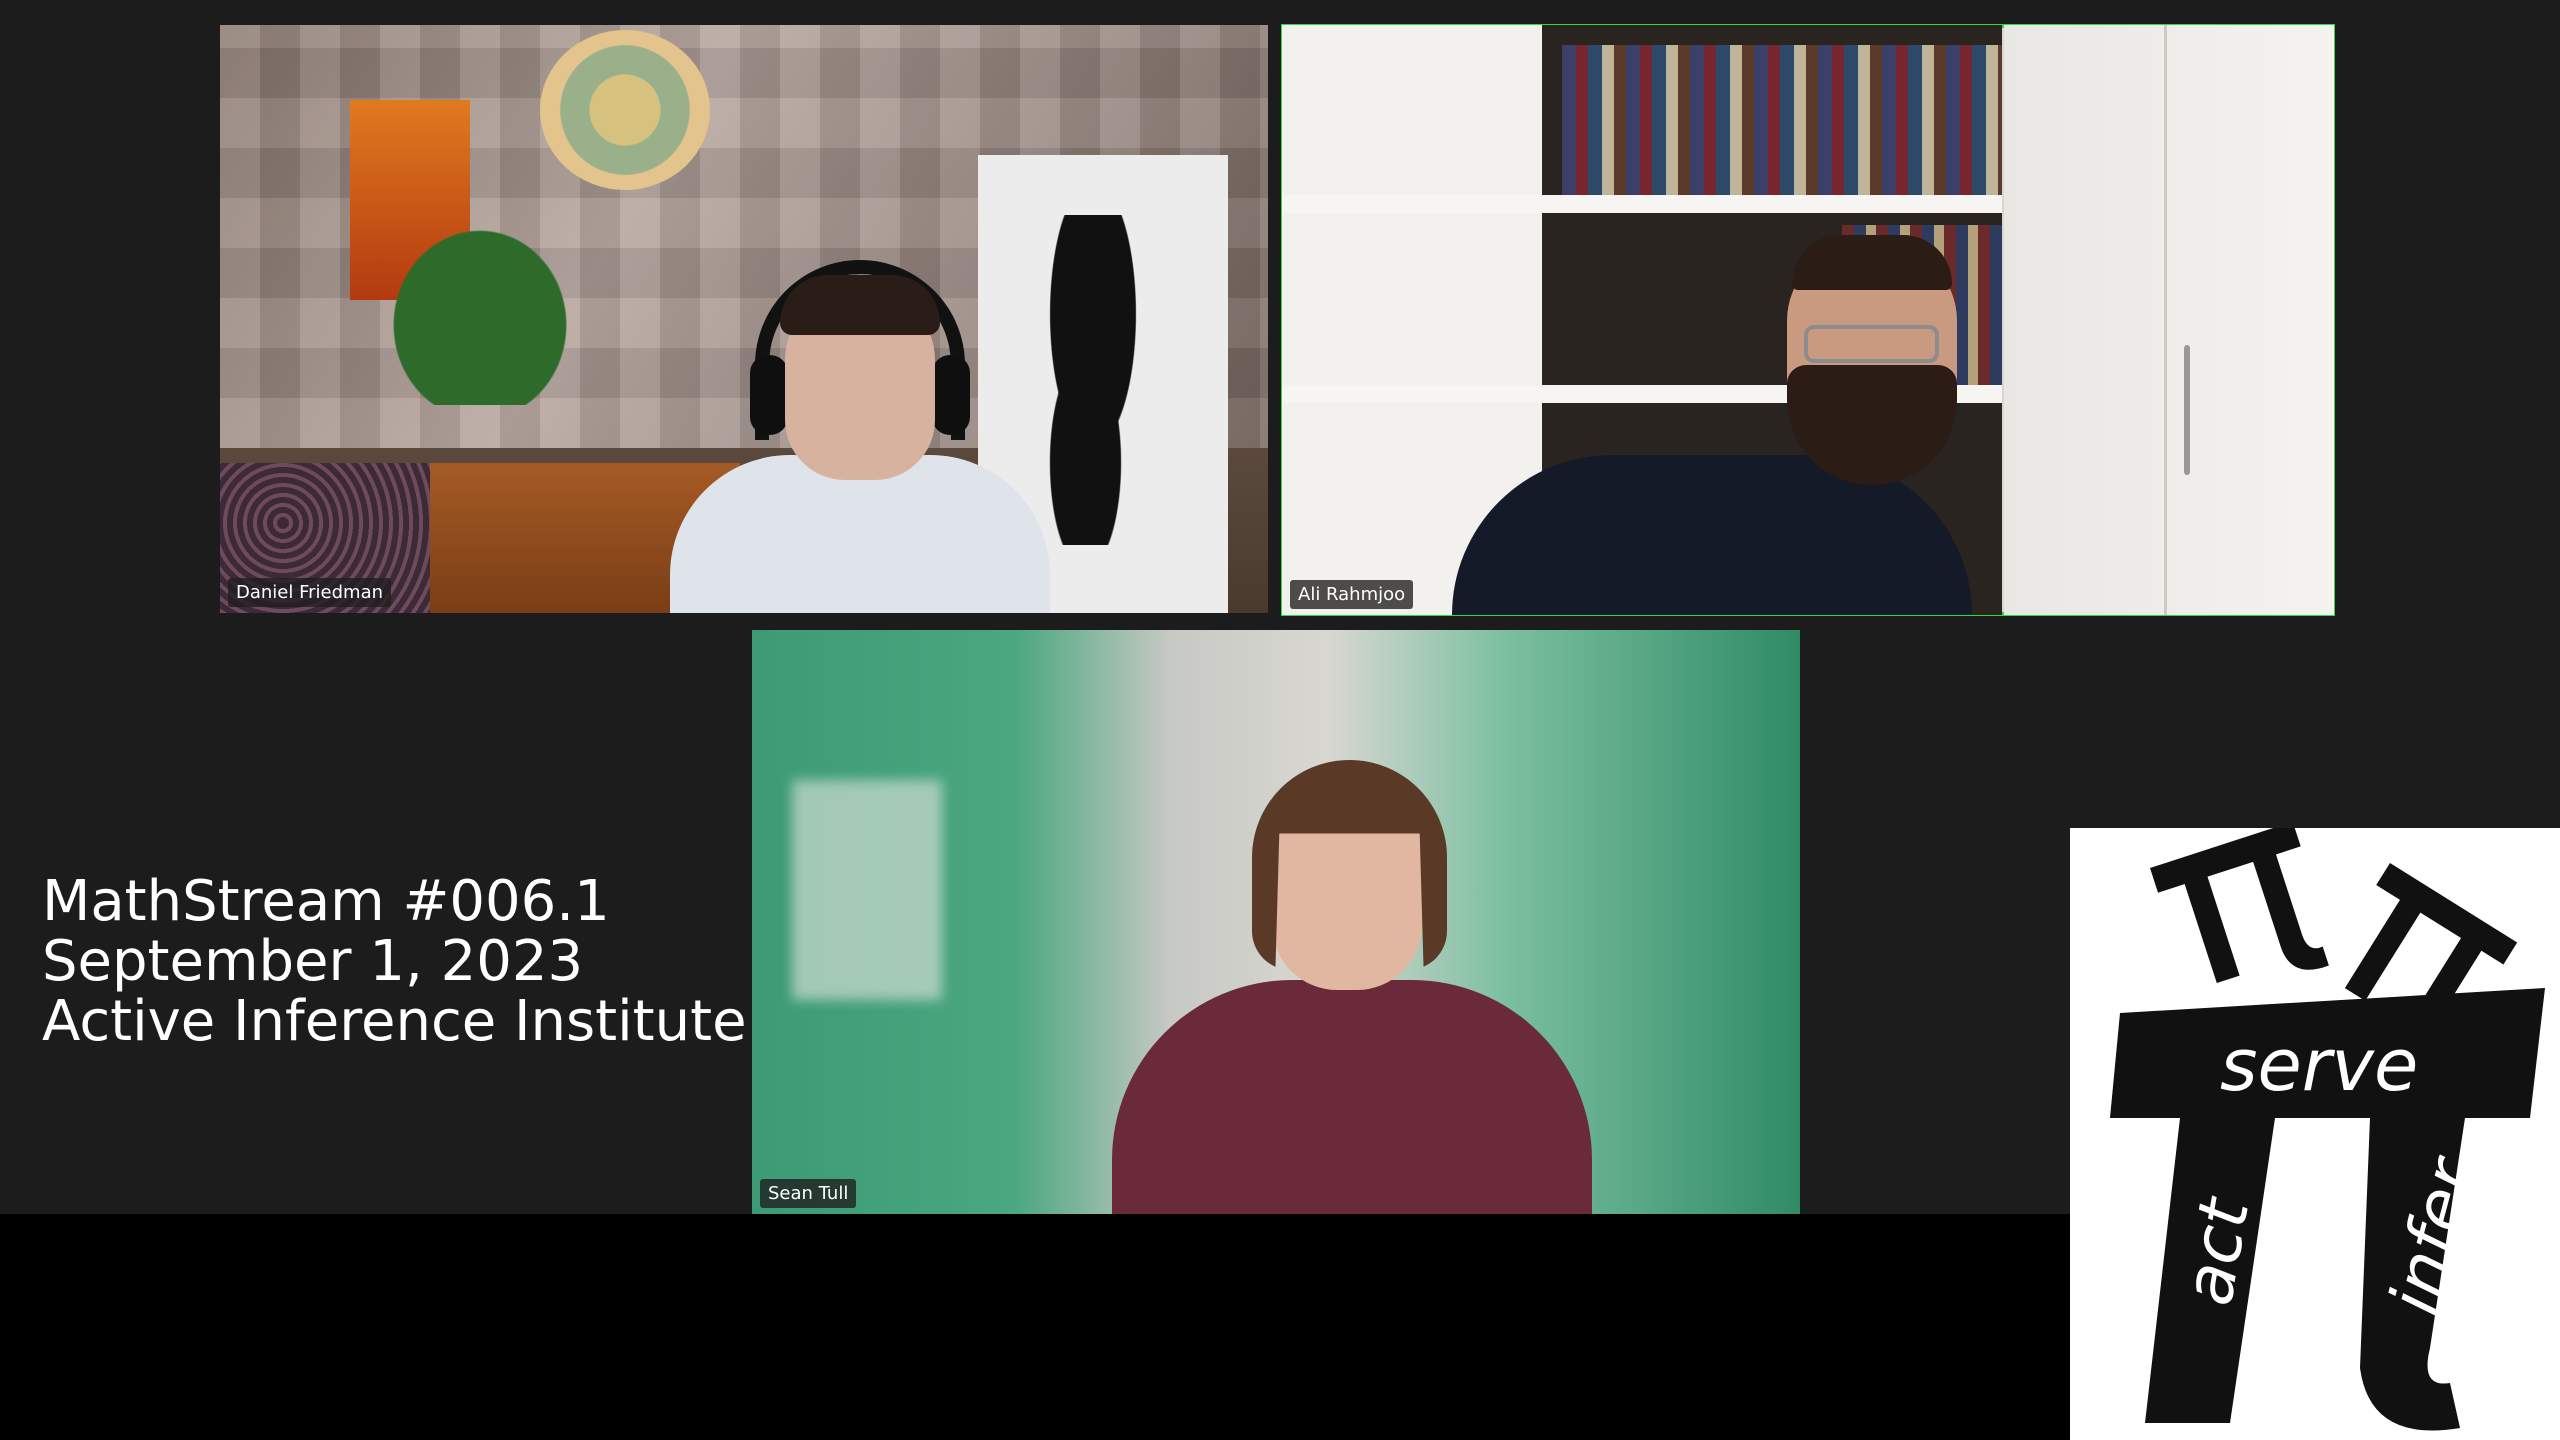  I want to click on participant-video-ali, so click(1712, 420).